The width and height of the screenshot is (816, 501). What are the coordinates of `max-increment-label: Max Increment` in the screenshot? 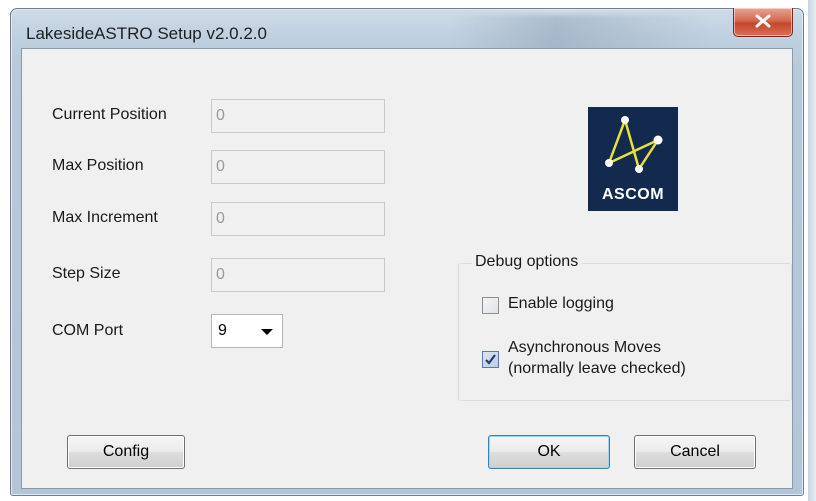 It's located at (105, 217).